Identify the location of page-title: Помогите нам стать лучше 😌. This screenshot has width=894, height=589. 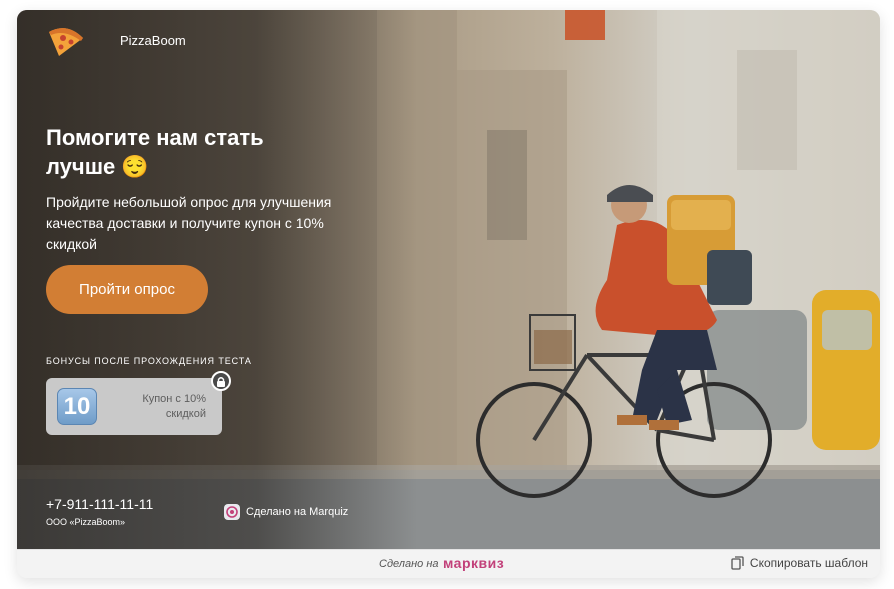
(155, 152).